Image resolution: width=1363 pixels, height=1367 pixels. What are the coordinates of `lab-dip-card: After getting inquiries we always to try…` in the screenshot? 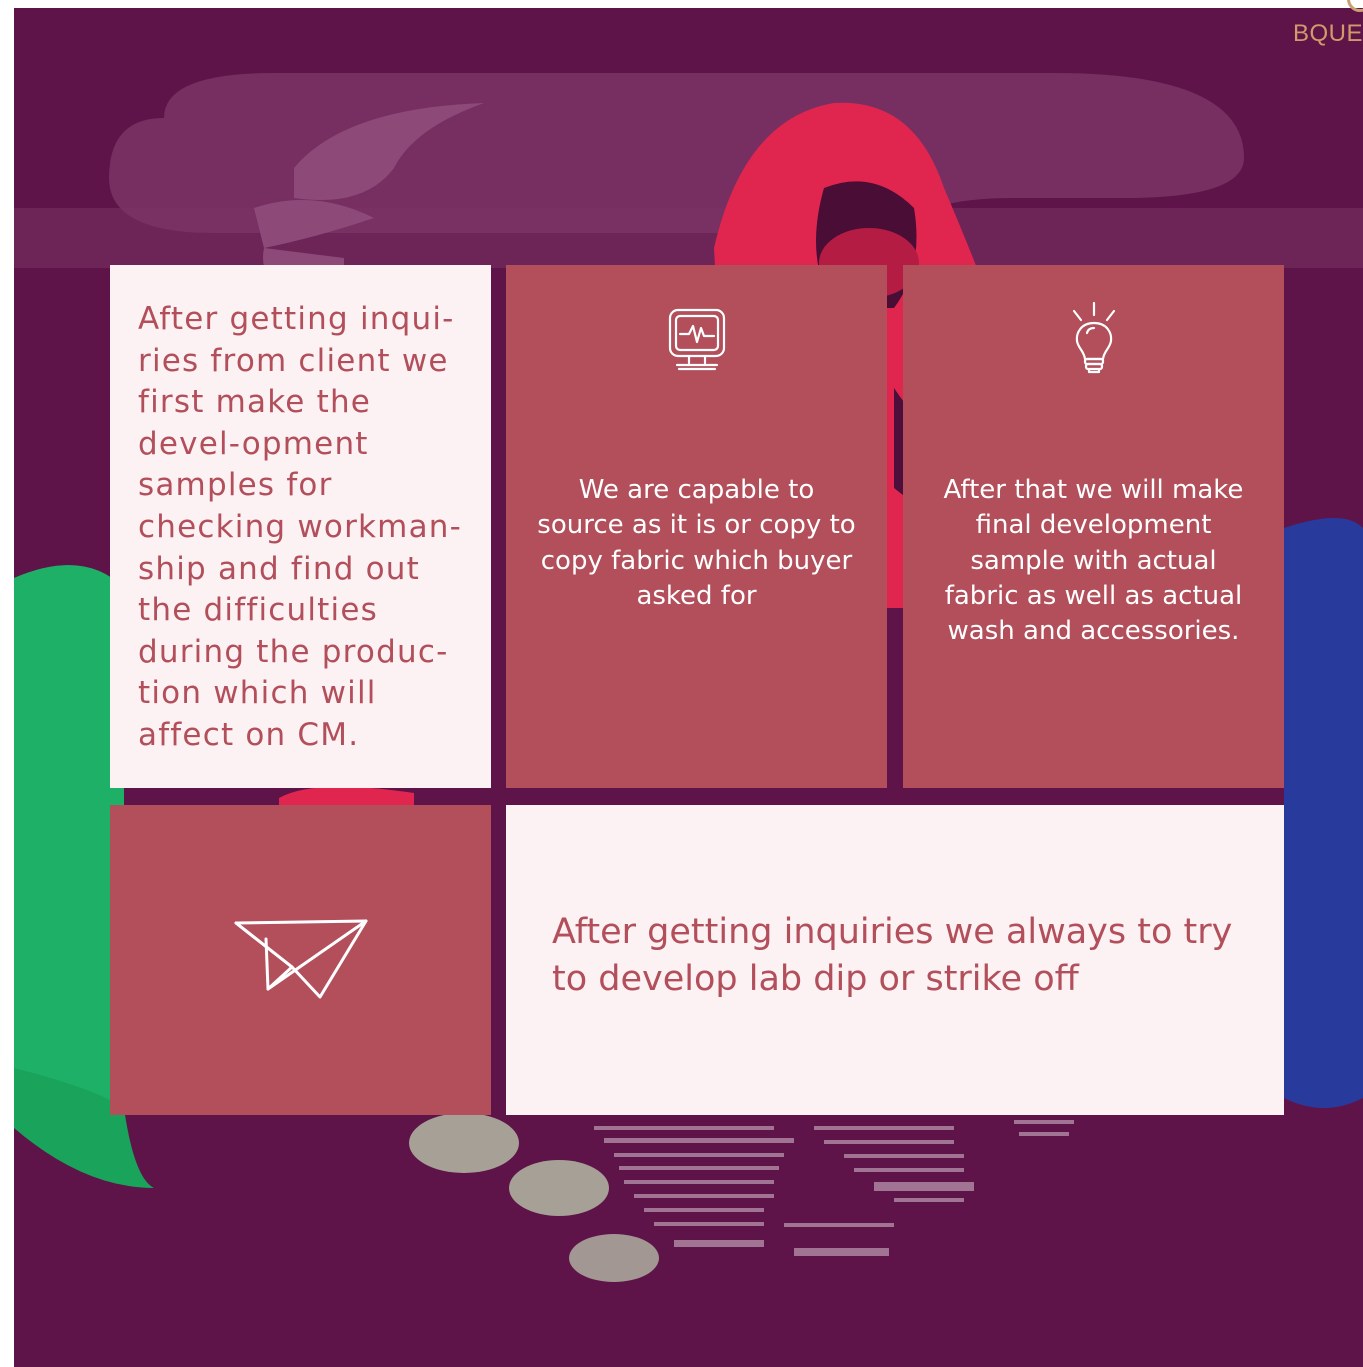 It's located at (895, 960).